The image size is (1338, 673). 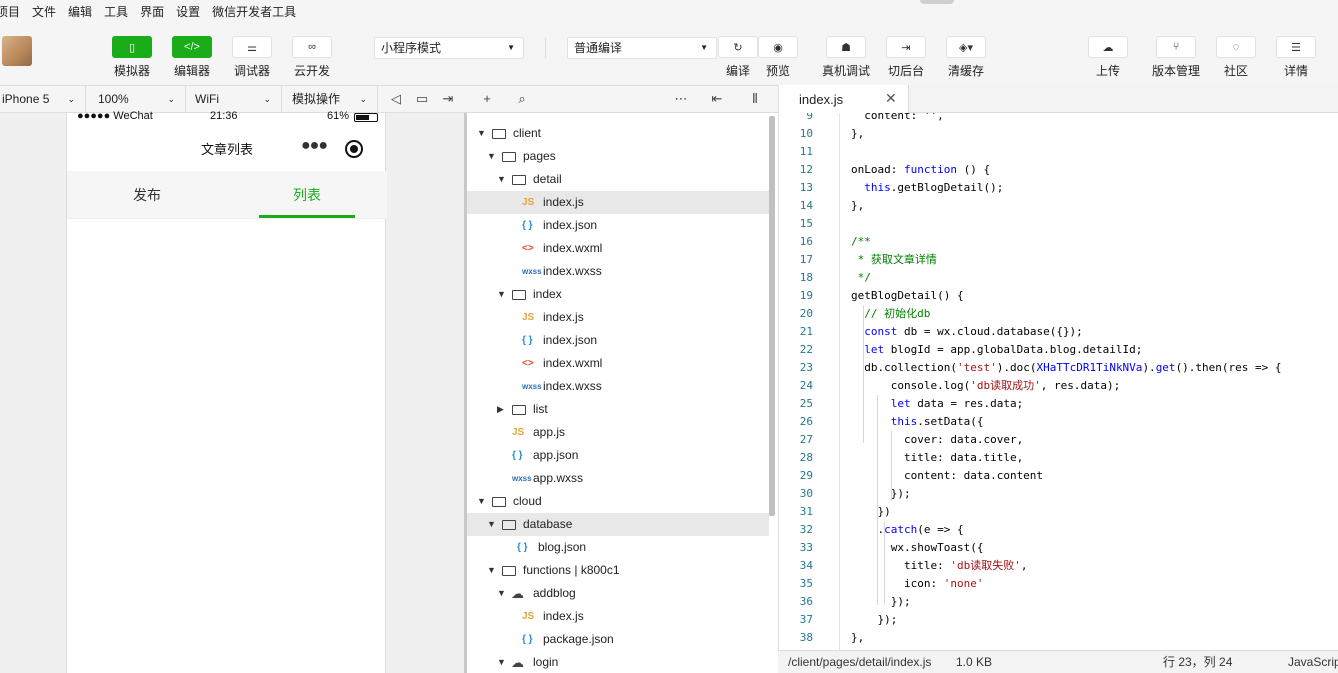 What do you see at coordinates (618, 593) in the screenshot?
I see `tree-item: ▼ ☁ addblog` at bounding box center [618, 593].